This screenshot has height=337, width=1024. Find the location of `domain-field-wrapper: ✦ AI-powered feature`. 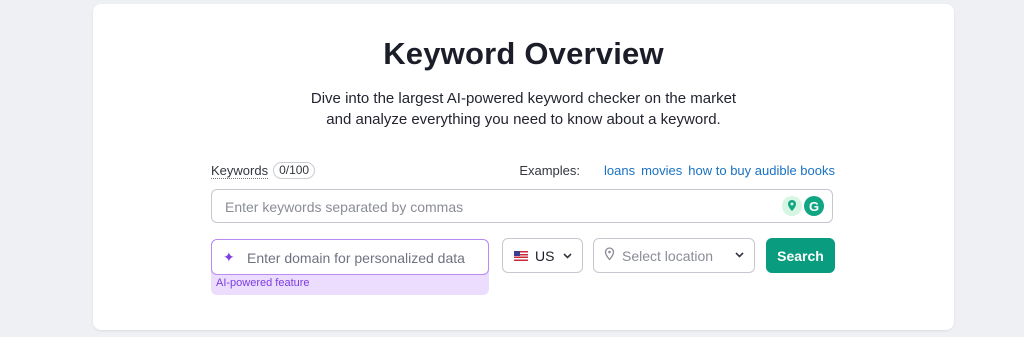

domain-field-wrapper: ✦ AI-powered feature is located at coordinates (350, 267).